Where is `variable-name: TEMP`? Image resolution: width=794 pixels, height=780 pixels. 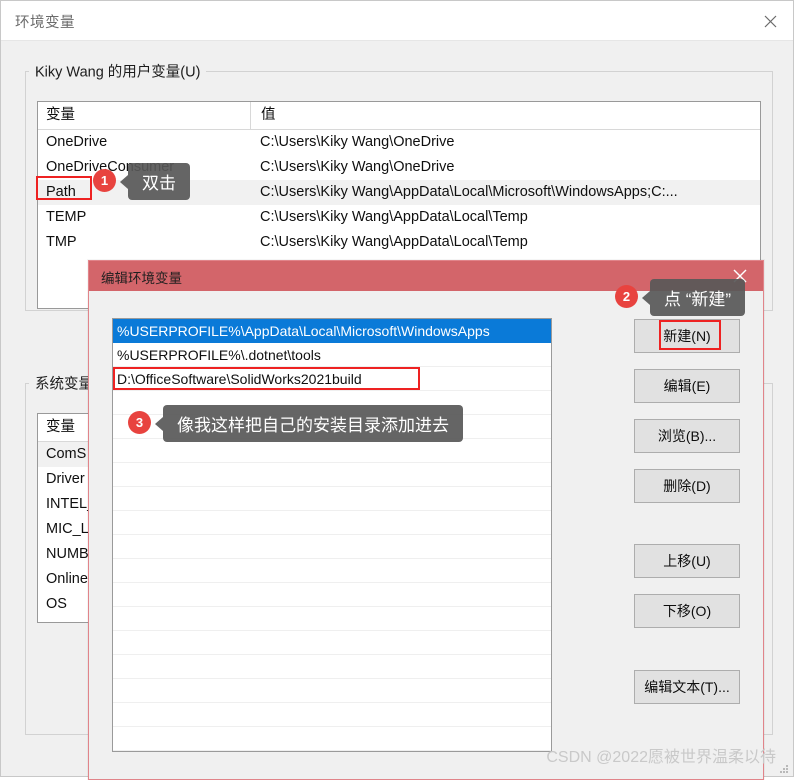
variable-name: TEMP is located at coordinates (66, 217).